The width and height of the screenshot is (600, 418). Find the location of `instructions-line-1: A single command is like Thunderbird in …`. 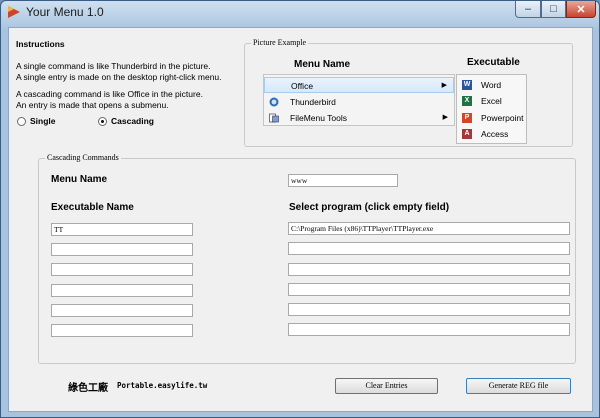

instructions-line-1: A single command is like Thunderbird in … is located at coordinates (113, 66).